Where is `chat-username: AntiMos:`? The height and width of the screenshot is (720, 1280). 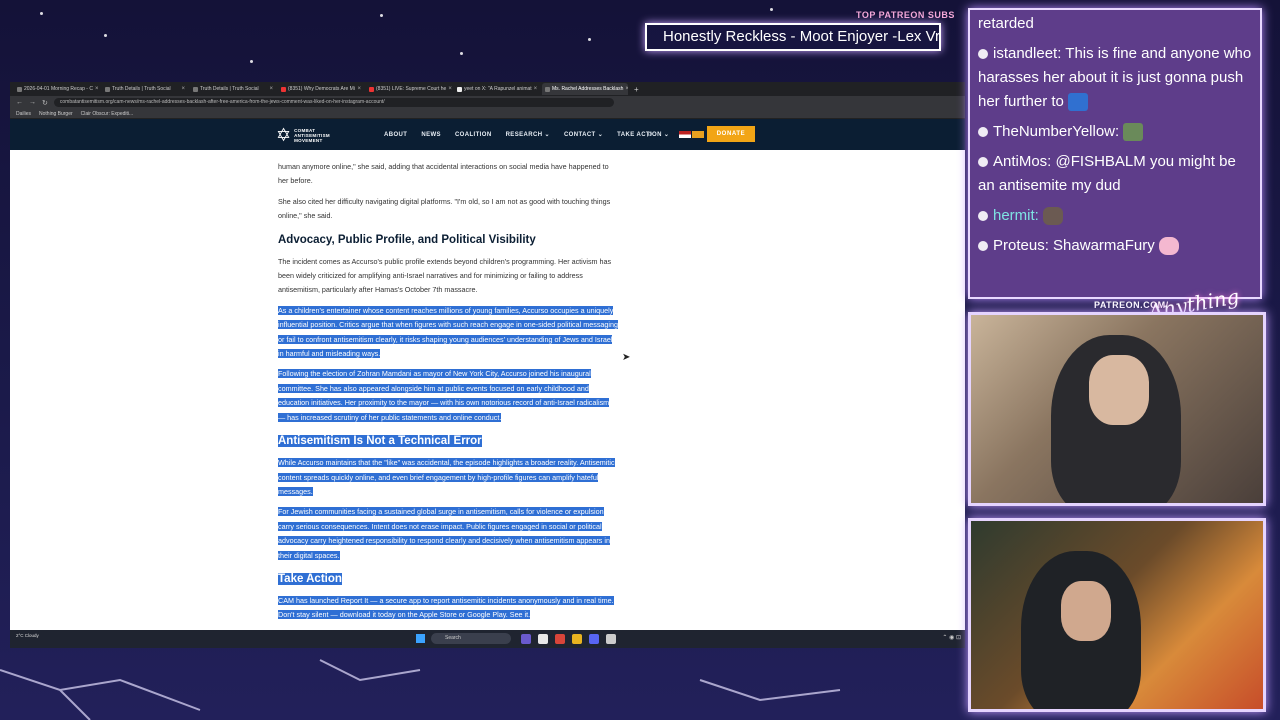 chat-username: AntiMos: is located at coordinates (1022, 161).